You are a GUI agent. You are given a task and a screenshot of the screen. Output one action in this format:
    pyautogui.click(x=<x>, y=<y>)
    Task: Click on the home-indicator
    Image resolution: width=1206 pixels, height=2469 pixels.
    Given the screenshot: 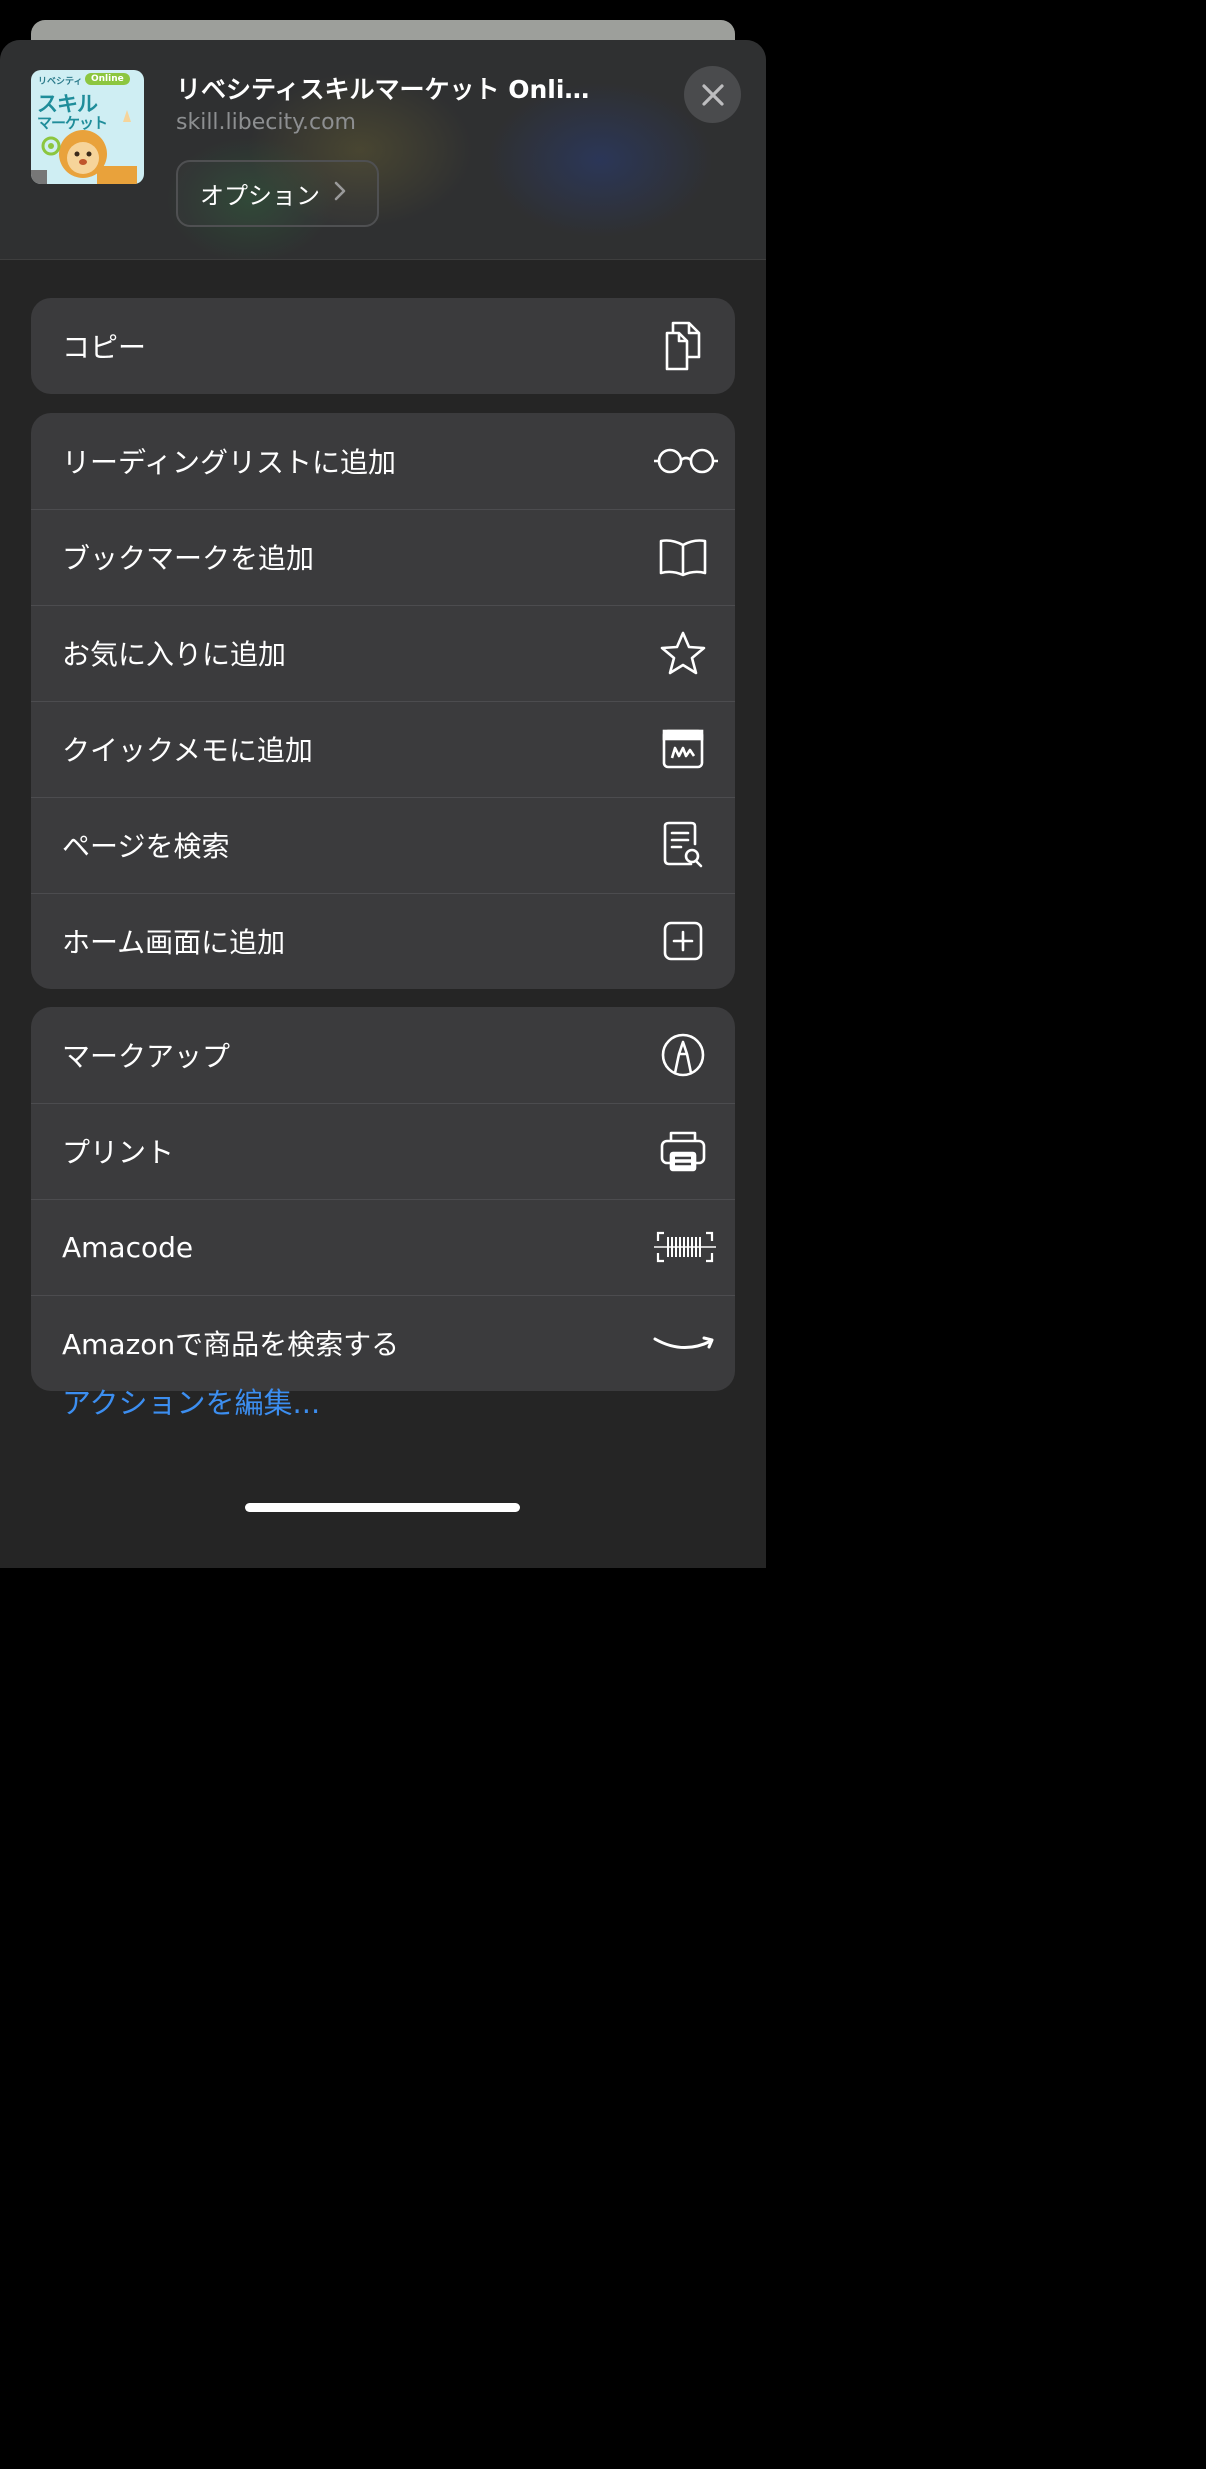 What is the action you would take?
    pyautogui.click(x=382, y=1507)
    